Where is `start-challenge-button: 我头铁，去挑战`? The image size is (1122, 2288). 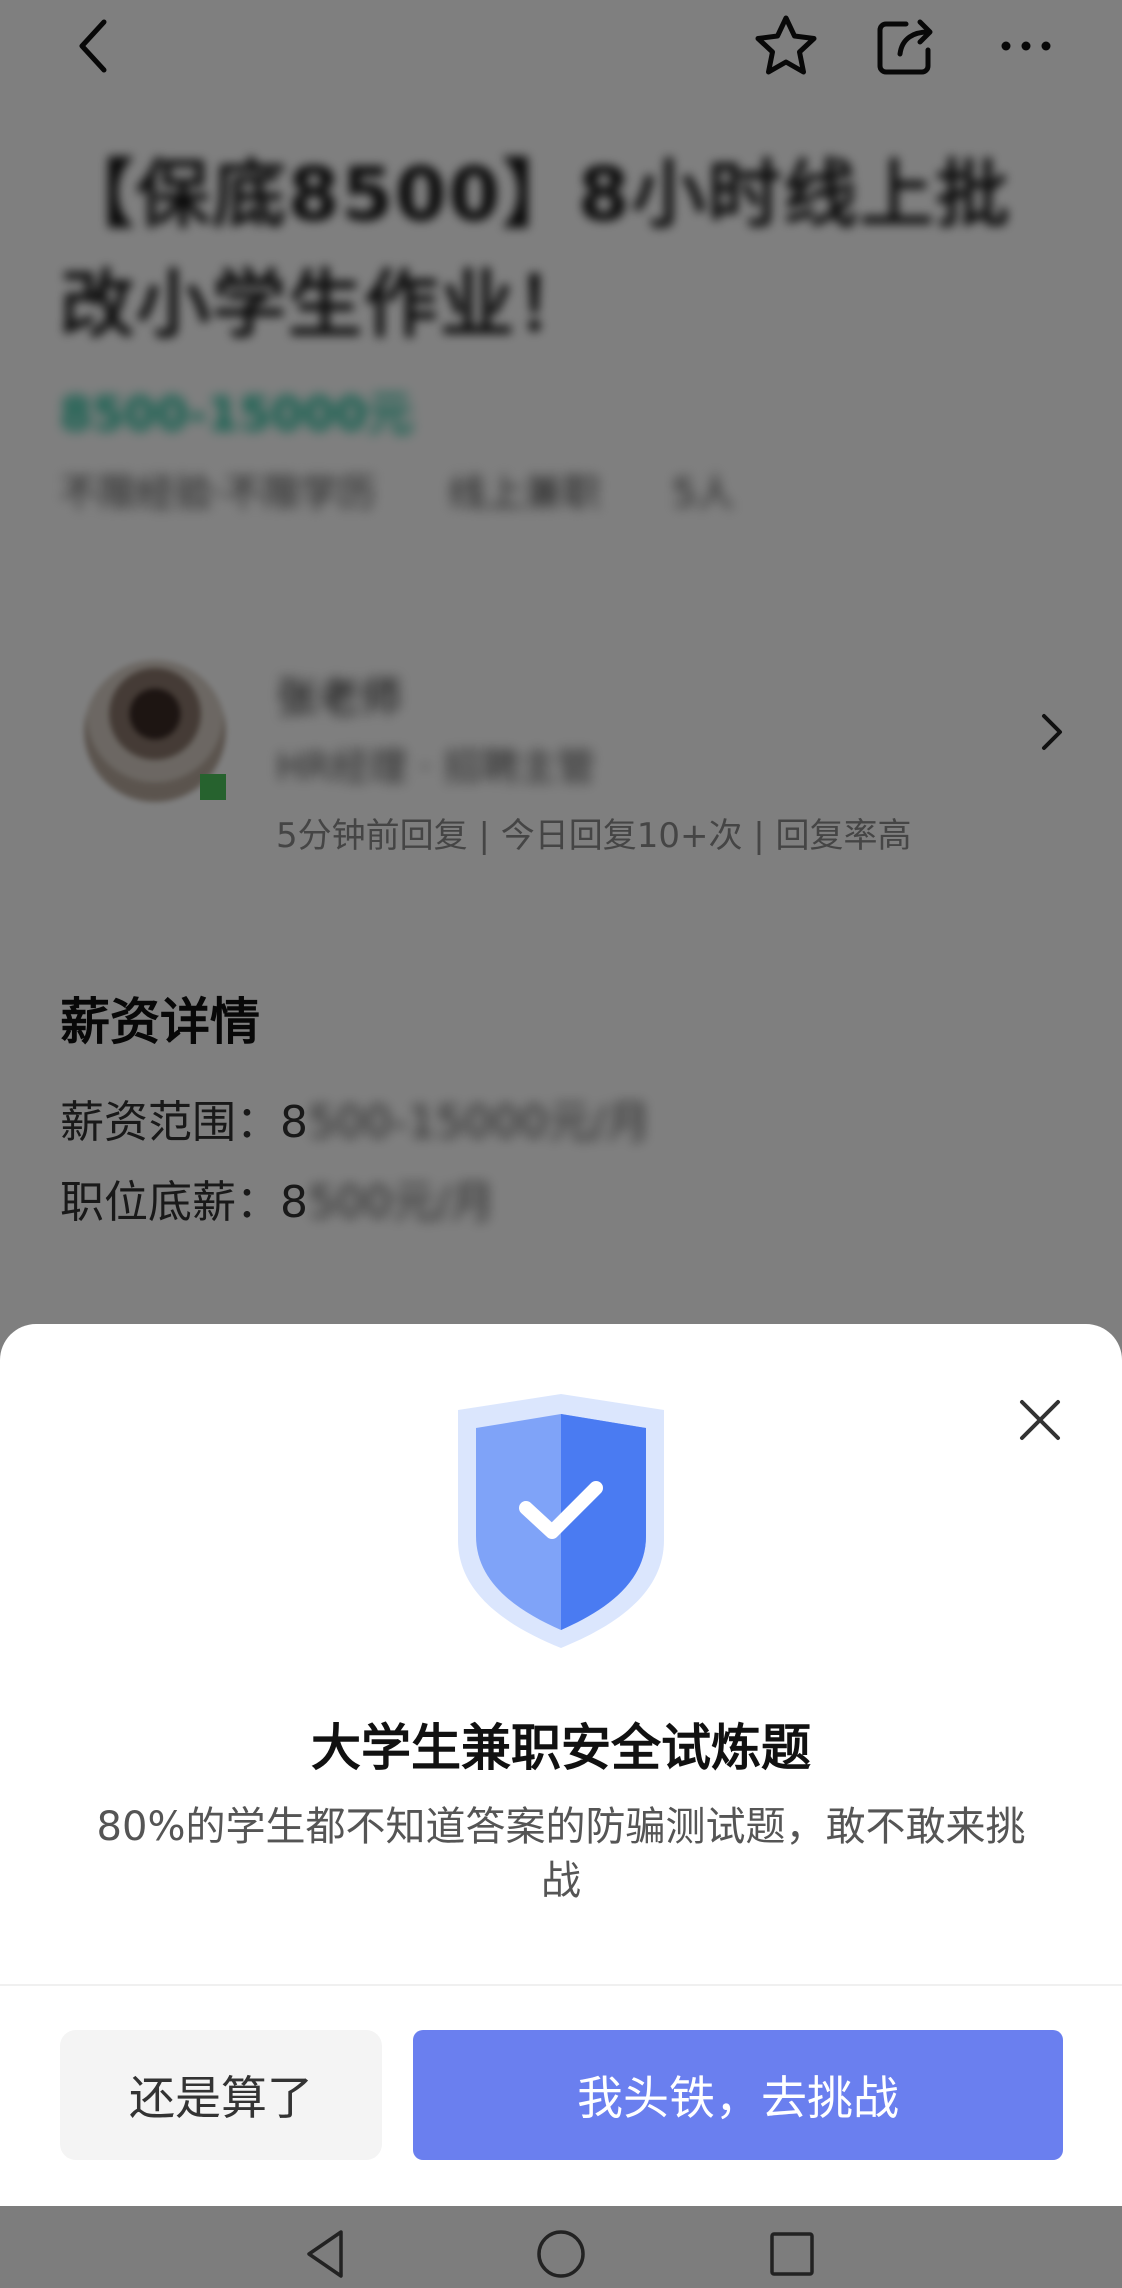
start-challenge-button: 我头铁，去挑战 is located at coordinates (738, 2095).